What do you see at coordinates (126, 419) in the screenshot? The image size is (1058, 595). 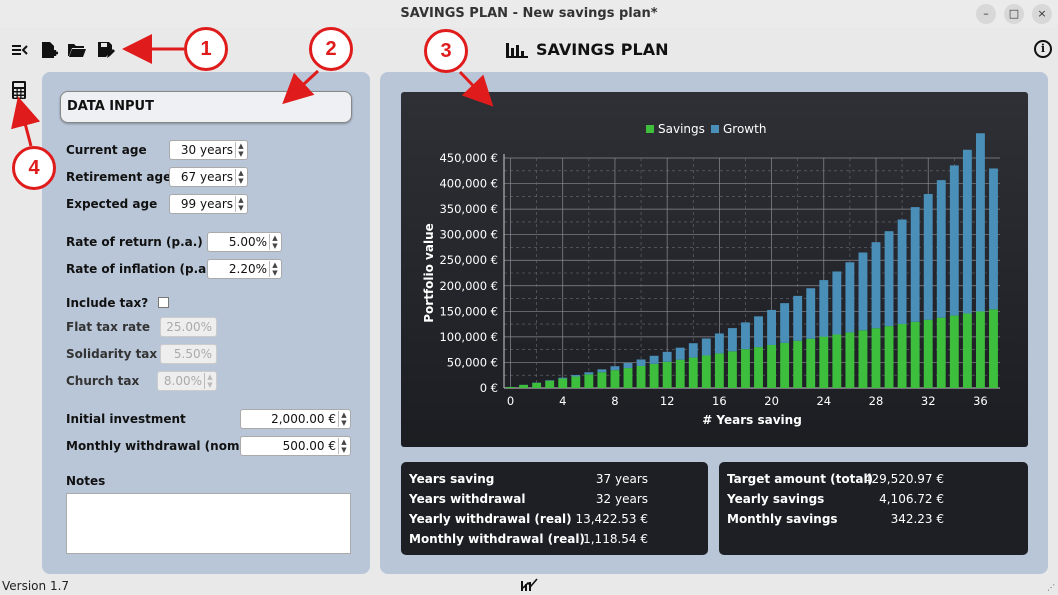 I see `initial-investment-label: Initial investment` at bounding box center [126, 419].